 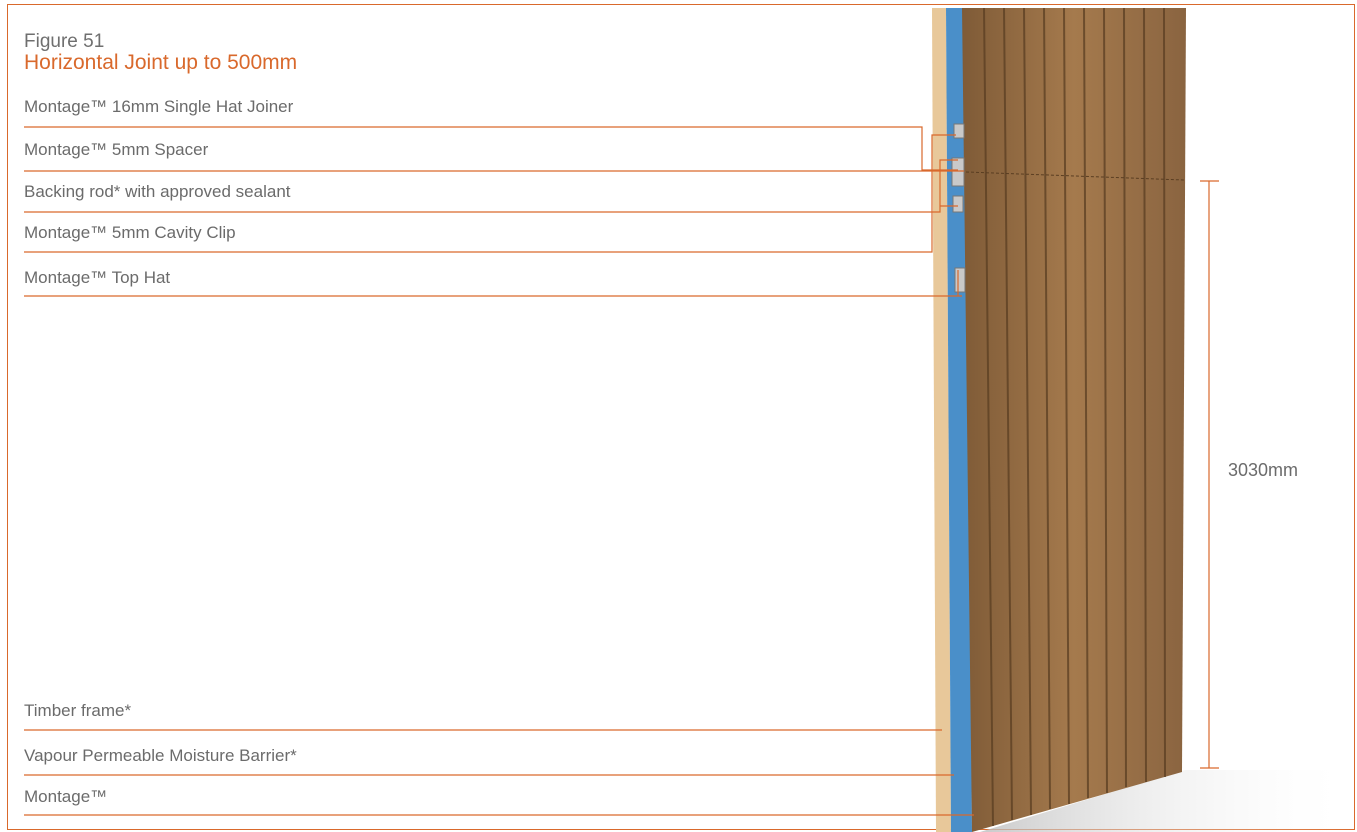 I want to click on dimension-line, so click(x=1209, y=474).